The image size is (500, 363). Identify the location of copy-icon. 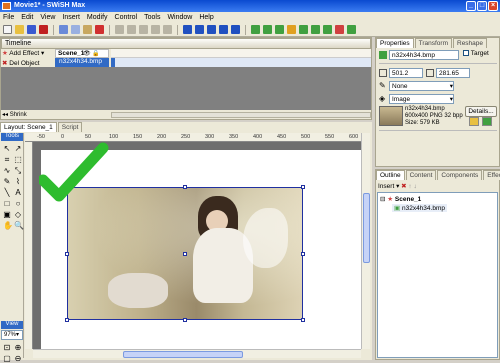
(75, 29).